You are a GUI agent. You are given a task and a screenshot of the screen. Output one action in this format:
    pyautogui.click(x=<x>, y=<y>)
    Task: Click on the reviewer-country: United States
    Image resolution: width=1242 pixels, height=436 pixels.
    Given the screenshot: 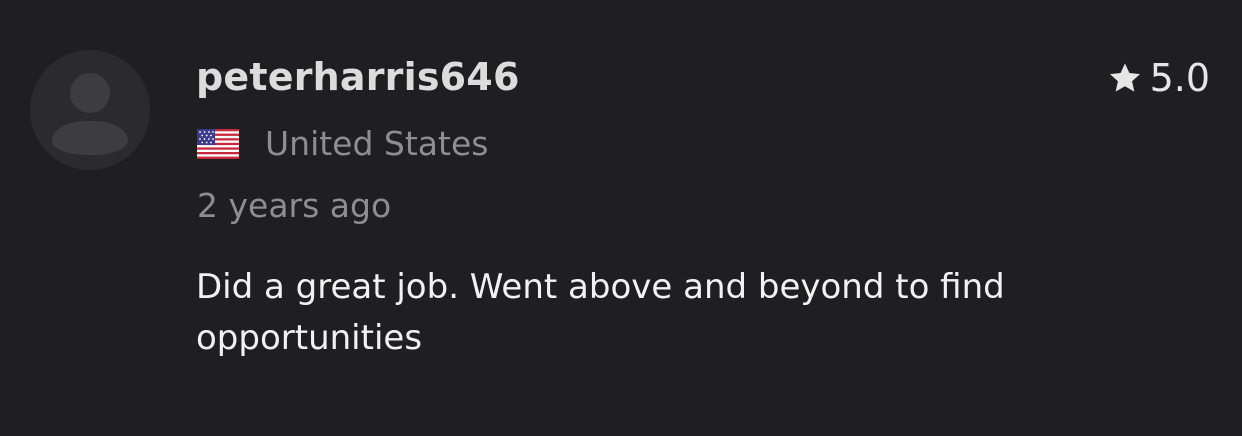 What is the action you would take?
    pyautogui.click(x=377, y=143)
    